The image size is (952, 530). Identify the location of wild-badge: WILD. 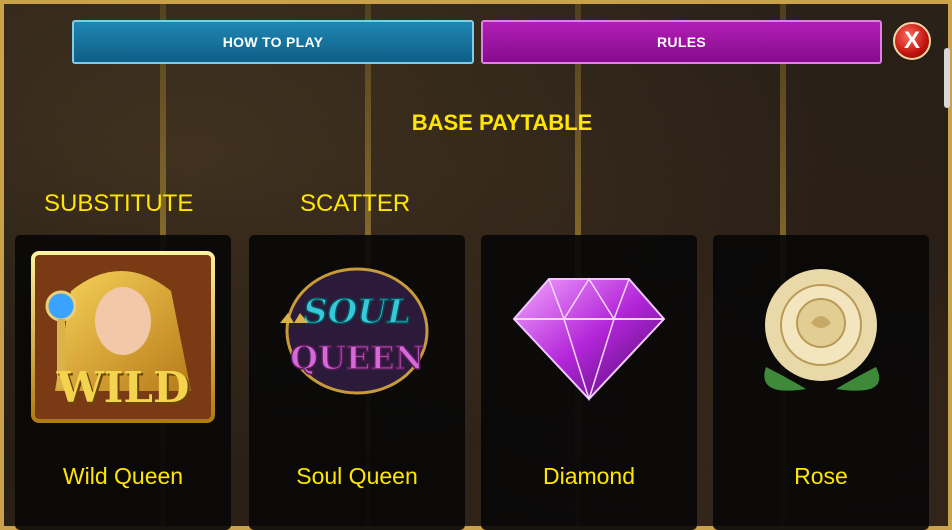
(123, 387).